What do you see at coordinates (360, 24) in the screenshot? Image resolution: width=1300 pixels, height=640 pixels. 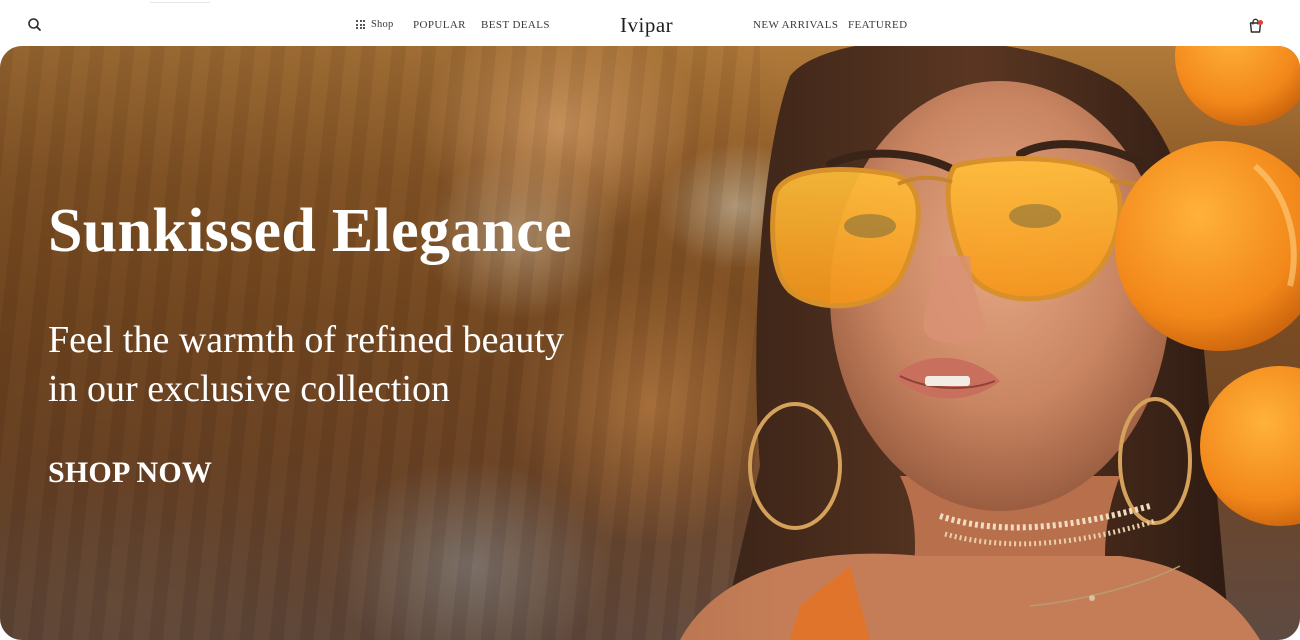 I see `grid-icon` at bounding box center [360, 24].